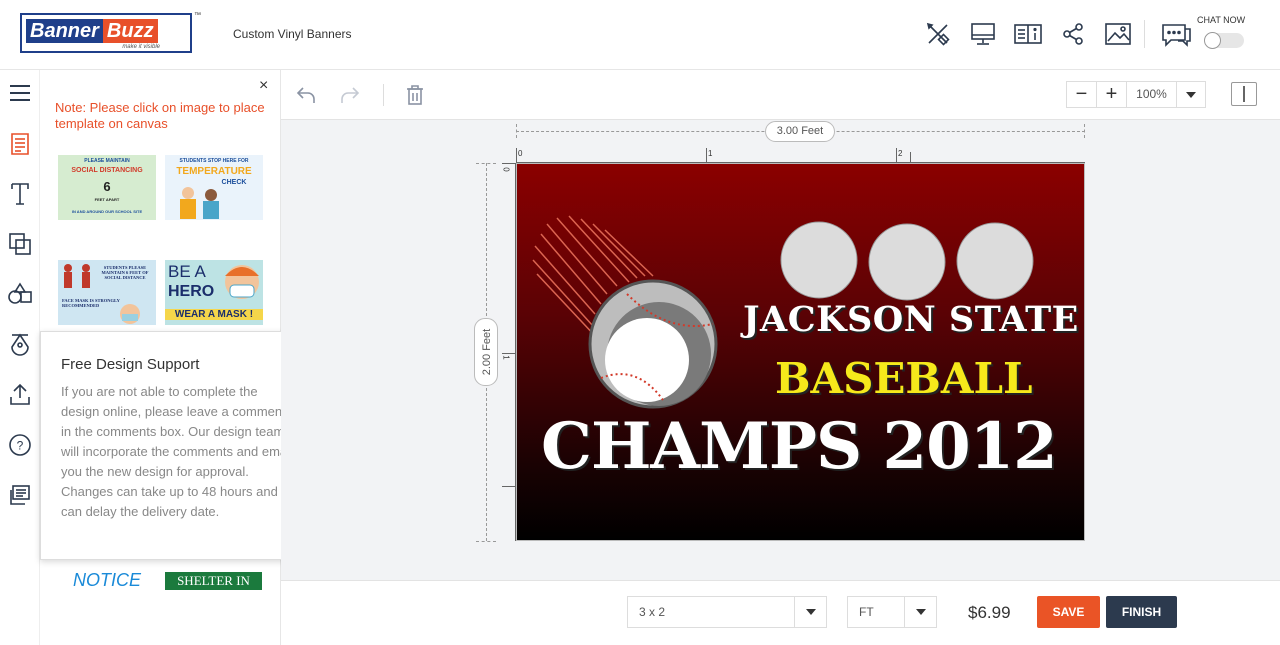  Describe the element at coordinates (1141, 612) in the screenshot. I see `finish-button: FINISH` at that location.